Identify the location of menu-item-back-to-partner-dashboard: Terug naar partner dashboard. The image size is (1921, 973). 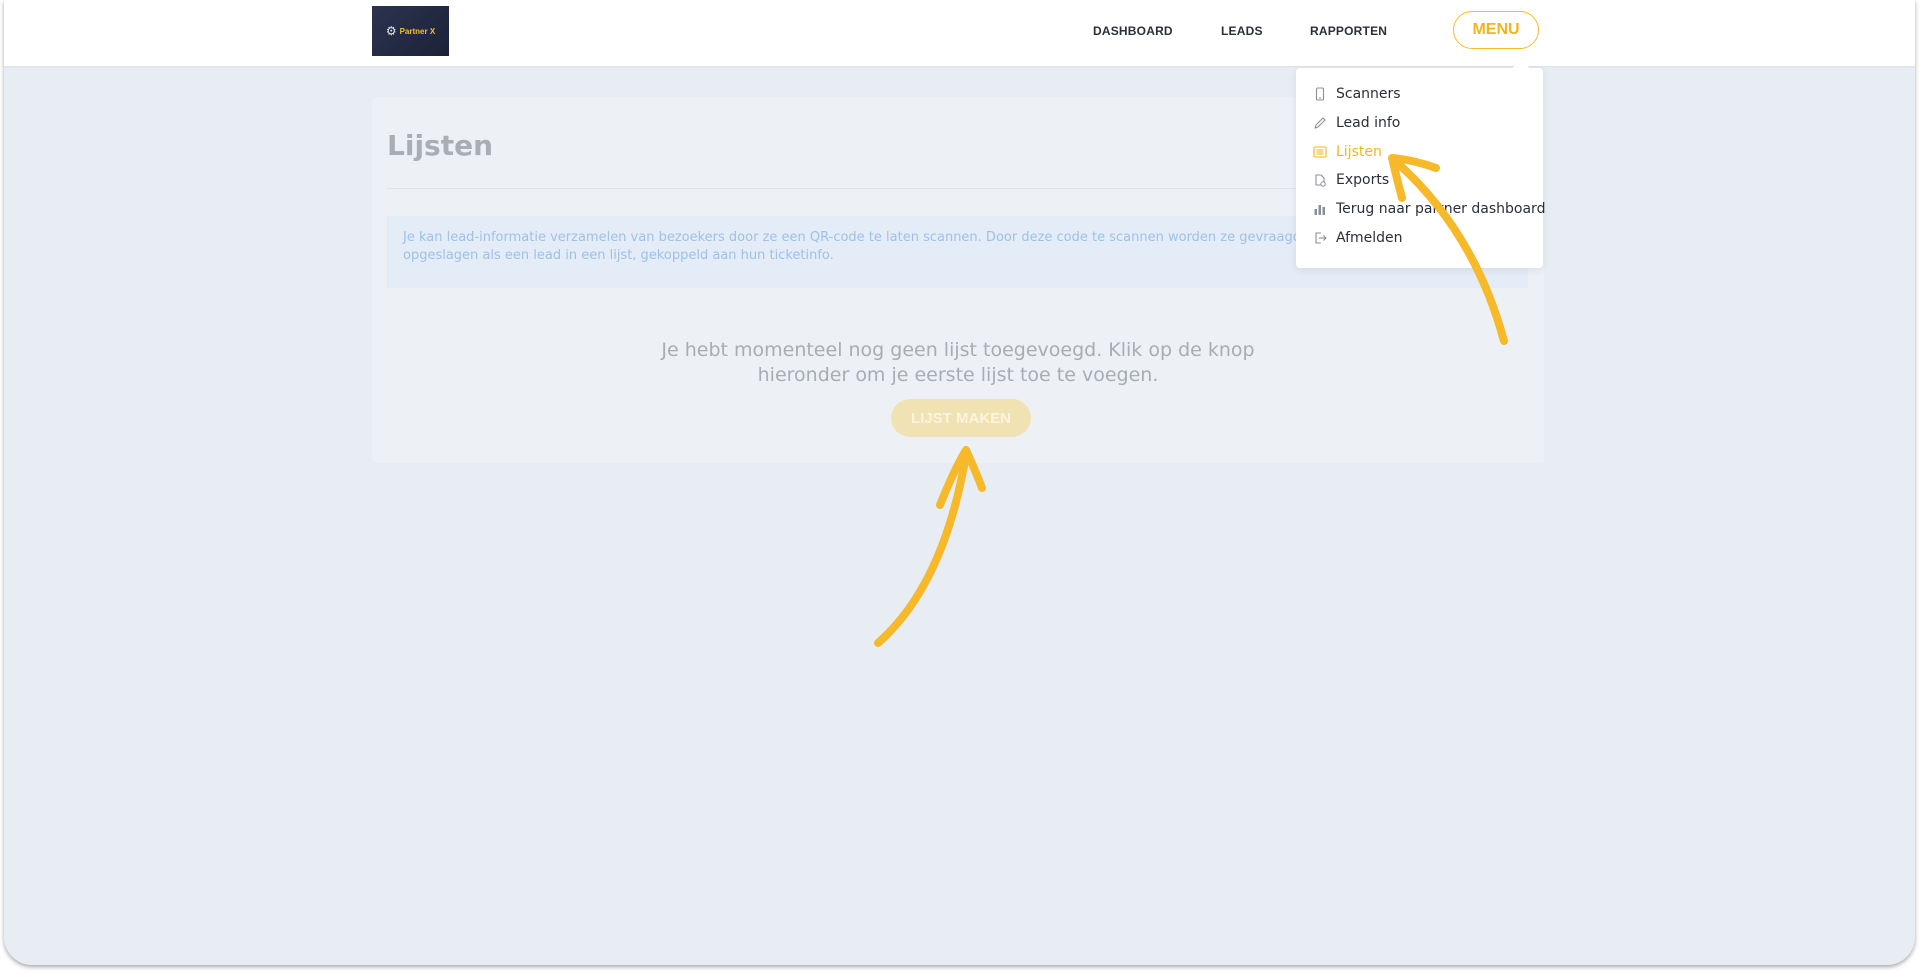
(1429, 209).